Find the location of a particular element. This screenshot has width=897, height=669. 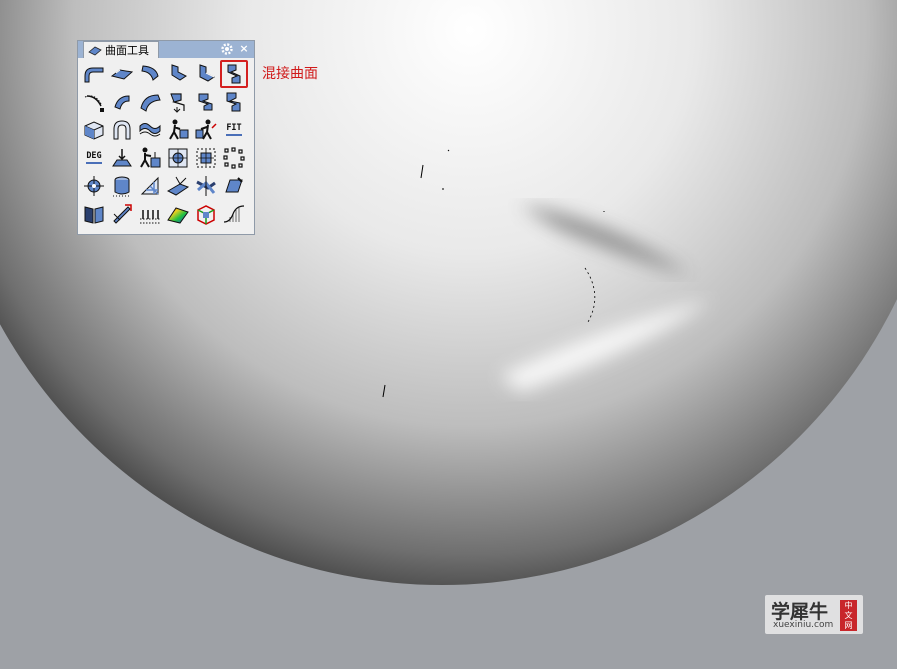

match-surface-icon is located at coordinates (177, 103).